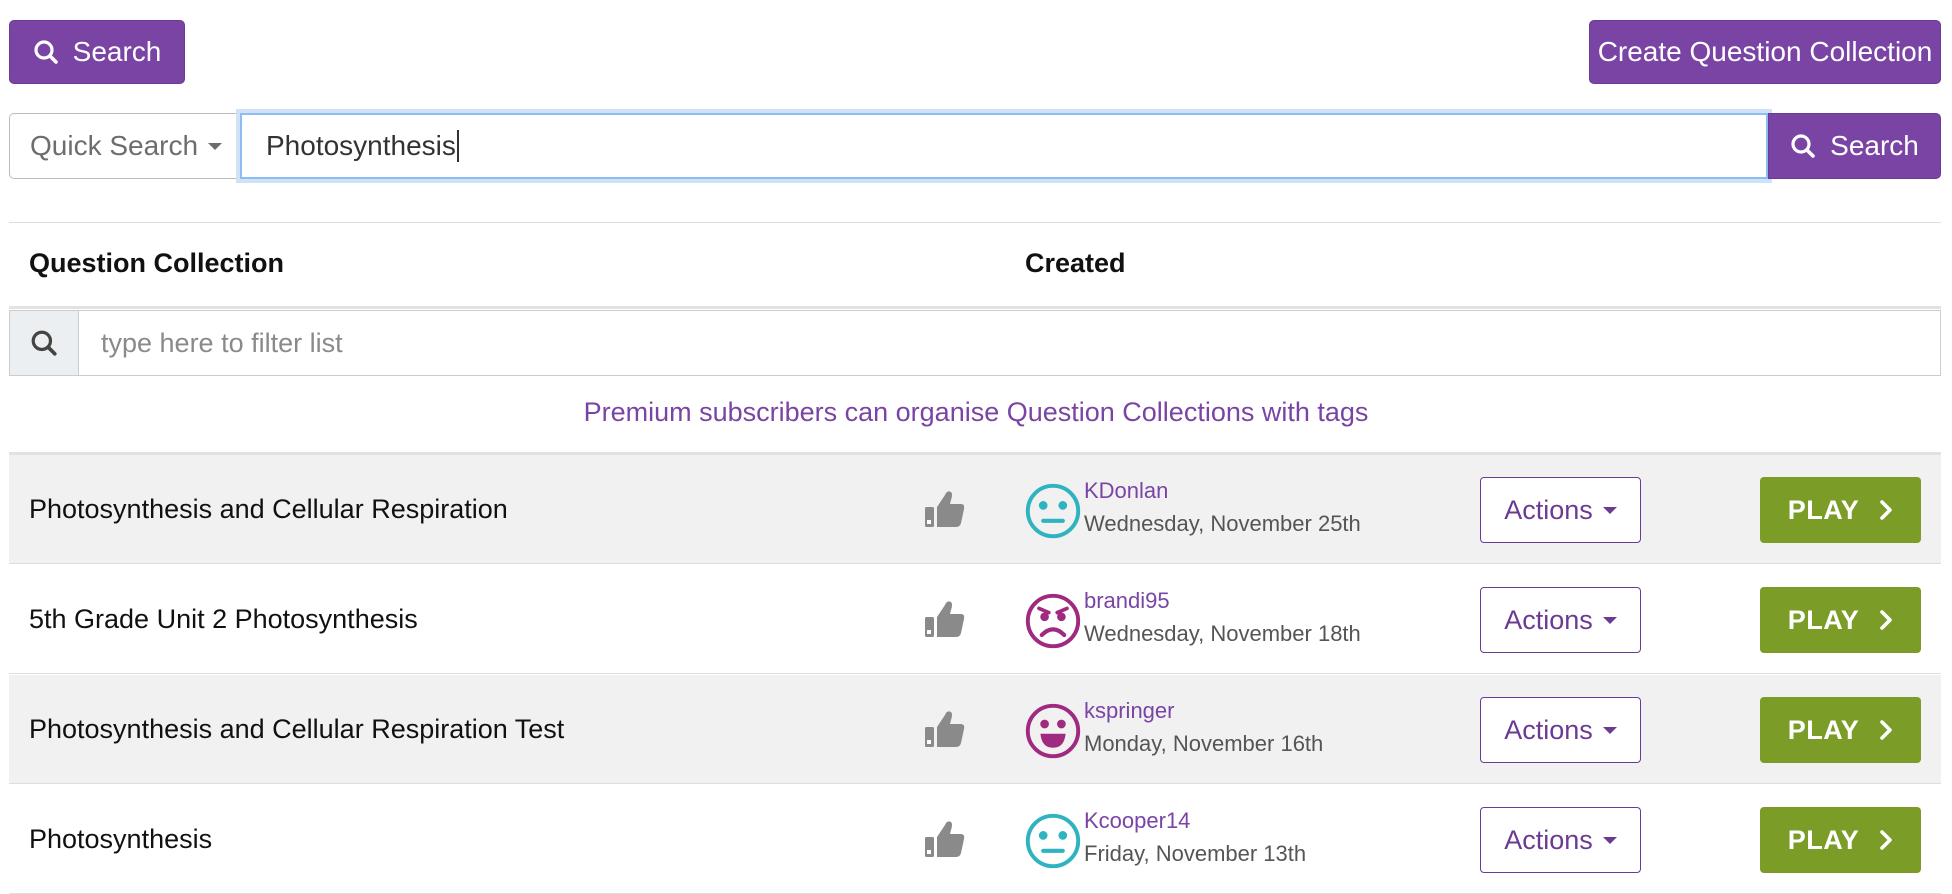 This screenshot has width=1952, height=894. I want to click on create-label: Create Question Collection, so click(1765, 51).